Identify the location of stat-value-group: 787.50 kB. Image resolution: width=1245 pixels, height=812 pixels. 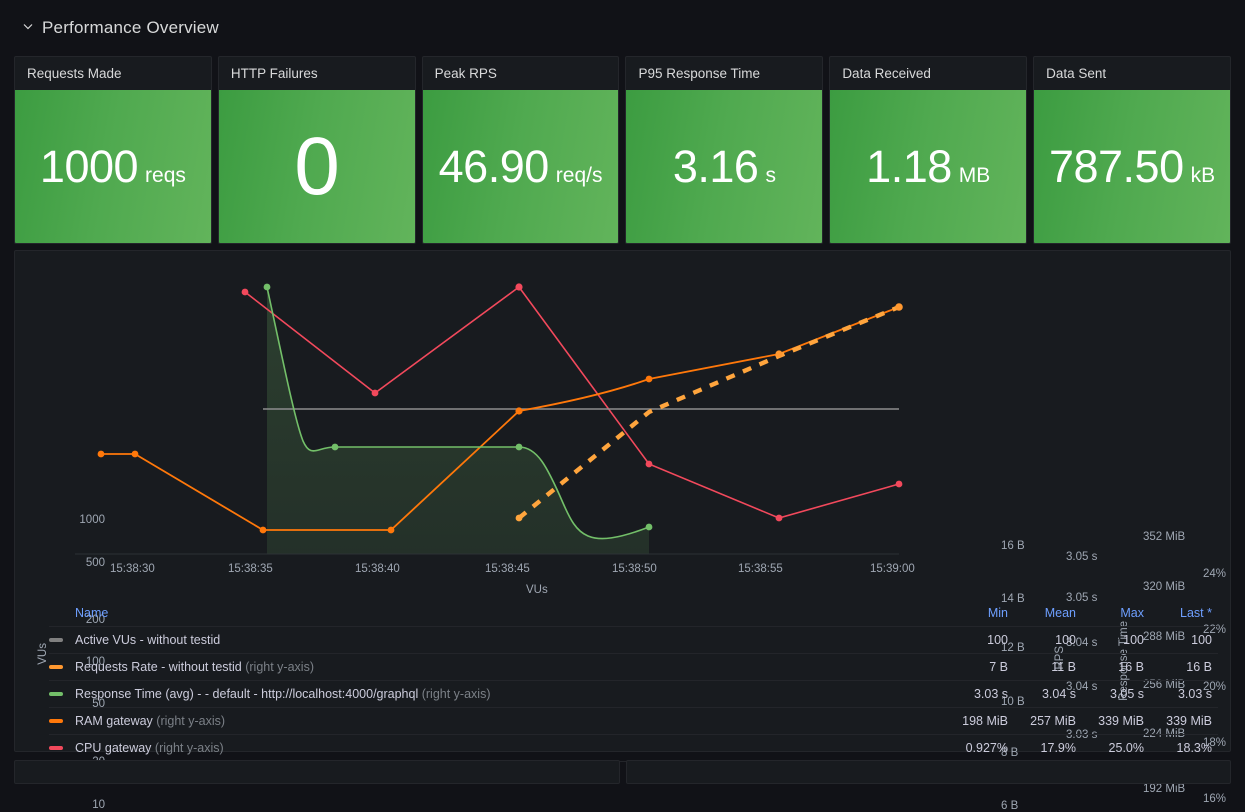
(1132, 166).